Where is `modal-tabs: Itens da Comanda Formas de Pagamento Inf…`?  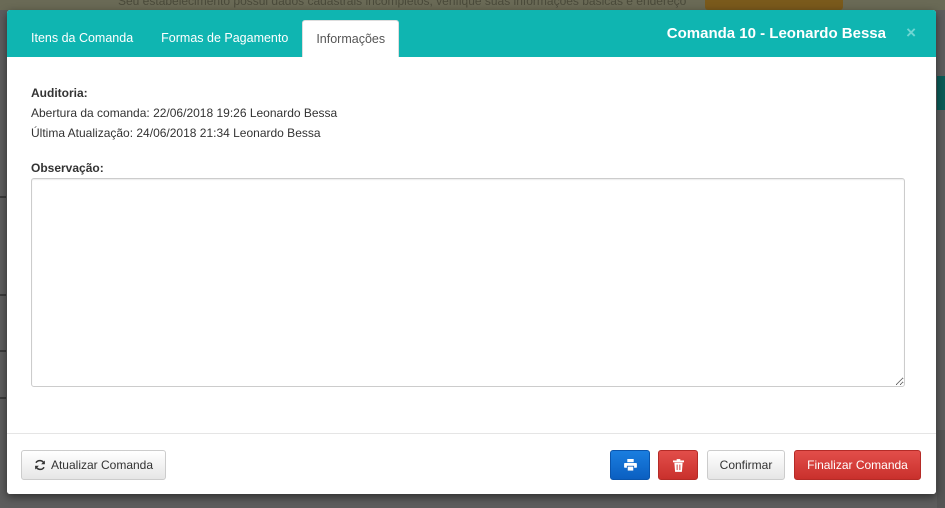
modal-tabs: Itens da Comanda Formas de Pagamento Inf… is located at coordinates (208, 38).